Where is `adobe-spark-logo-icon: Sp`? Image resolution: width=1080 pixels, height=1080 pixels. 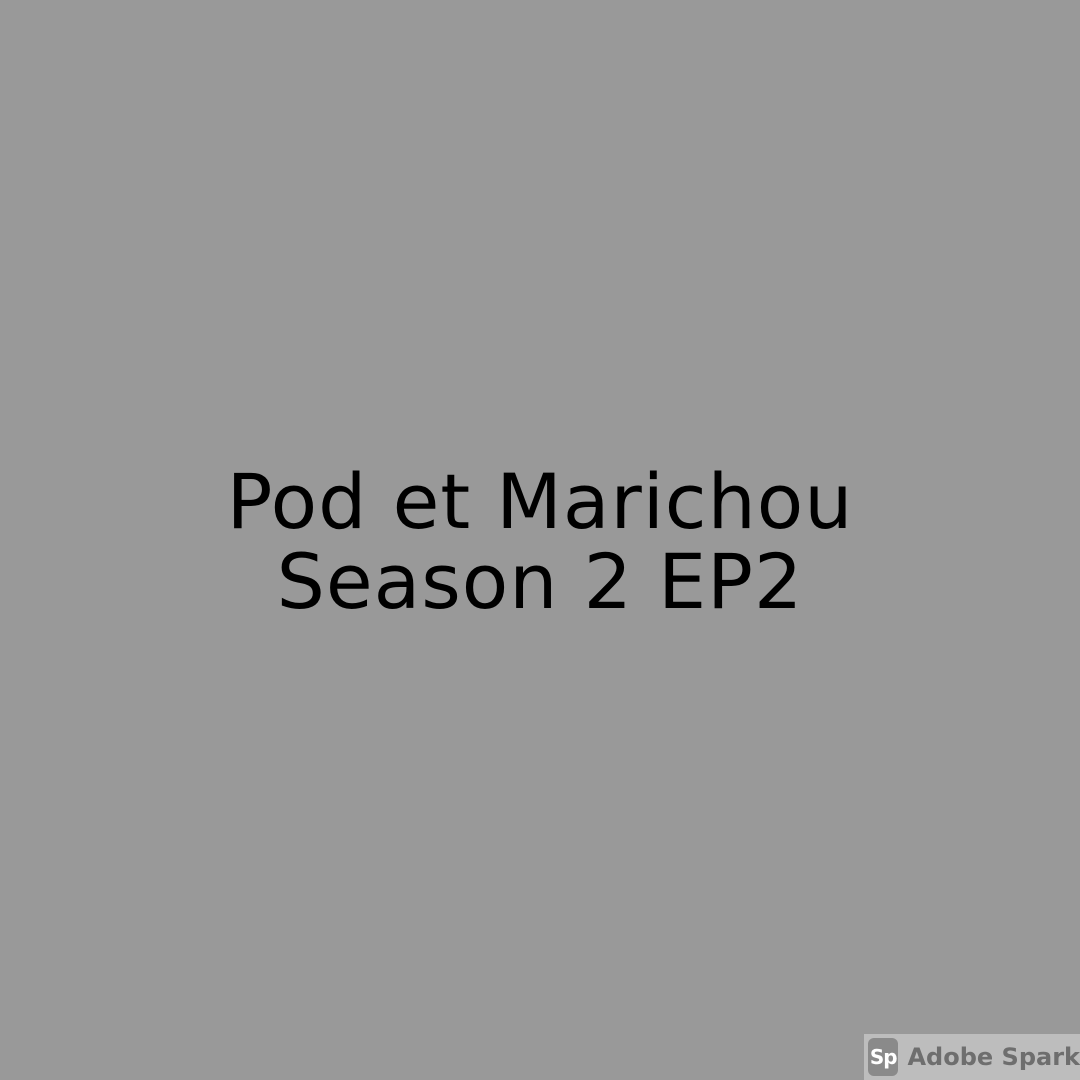 adobe-spark-logo-icon: Sp is located at coordinates (883, 1057).